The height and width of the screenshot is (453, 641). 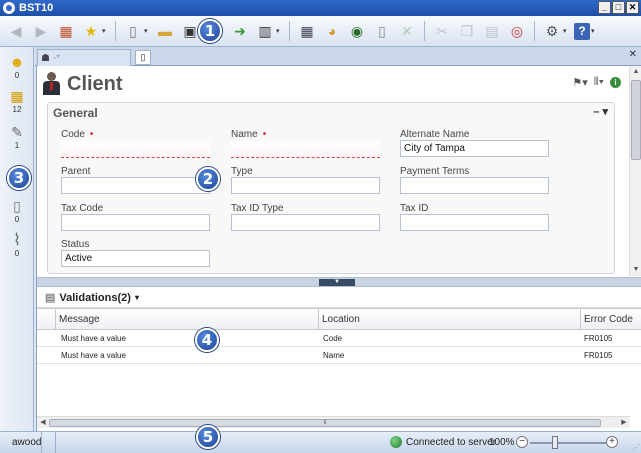 What do you see at coordinates (135, 258) in the screenshot?
I see `status-input: Active` at bounding box center [135, 258].